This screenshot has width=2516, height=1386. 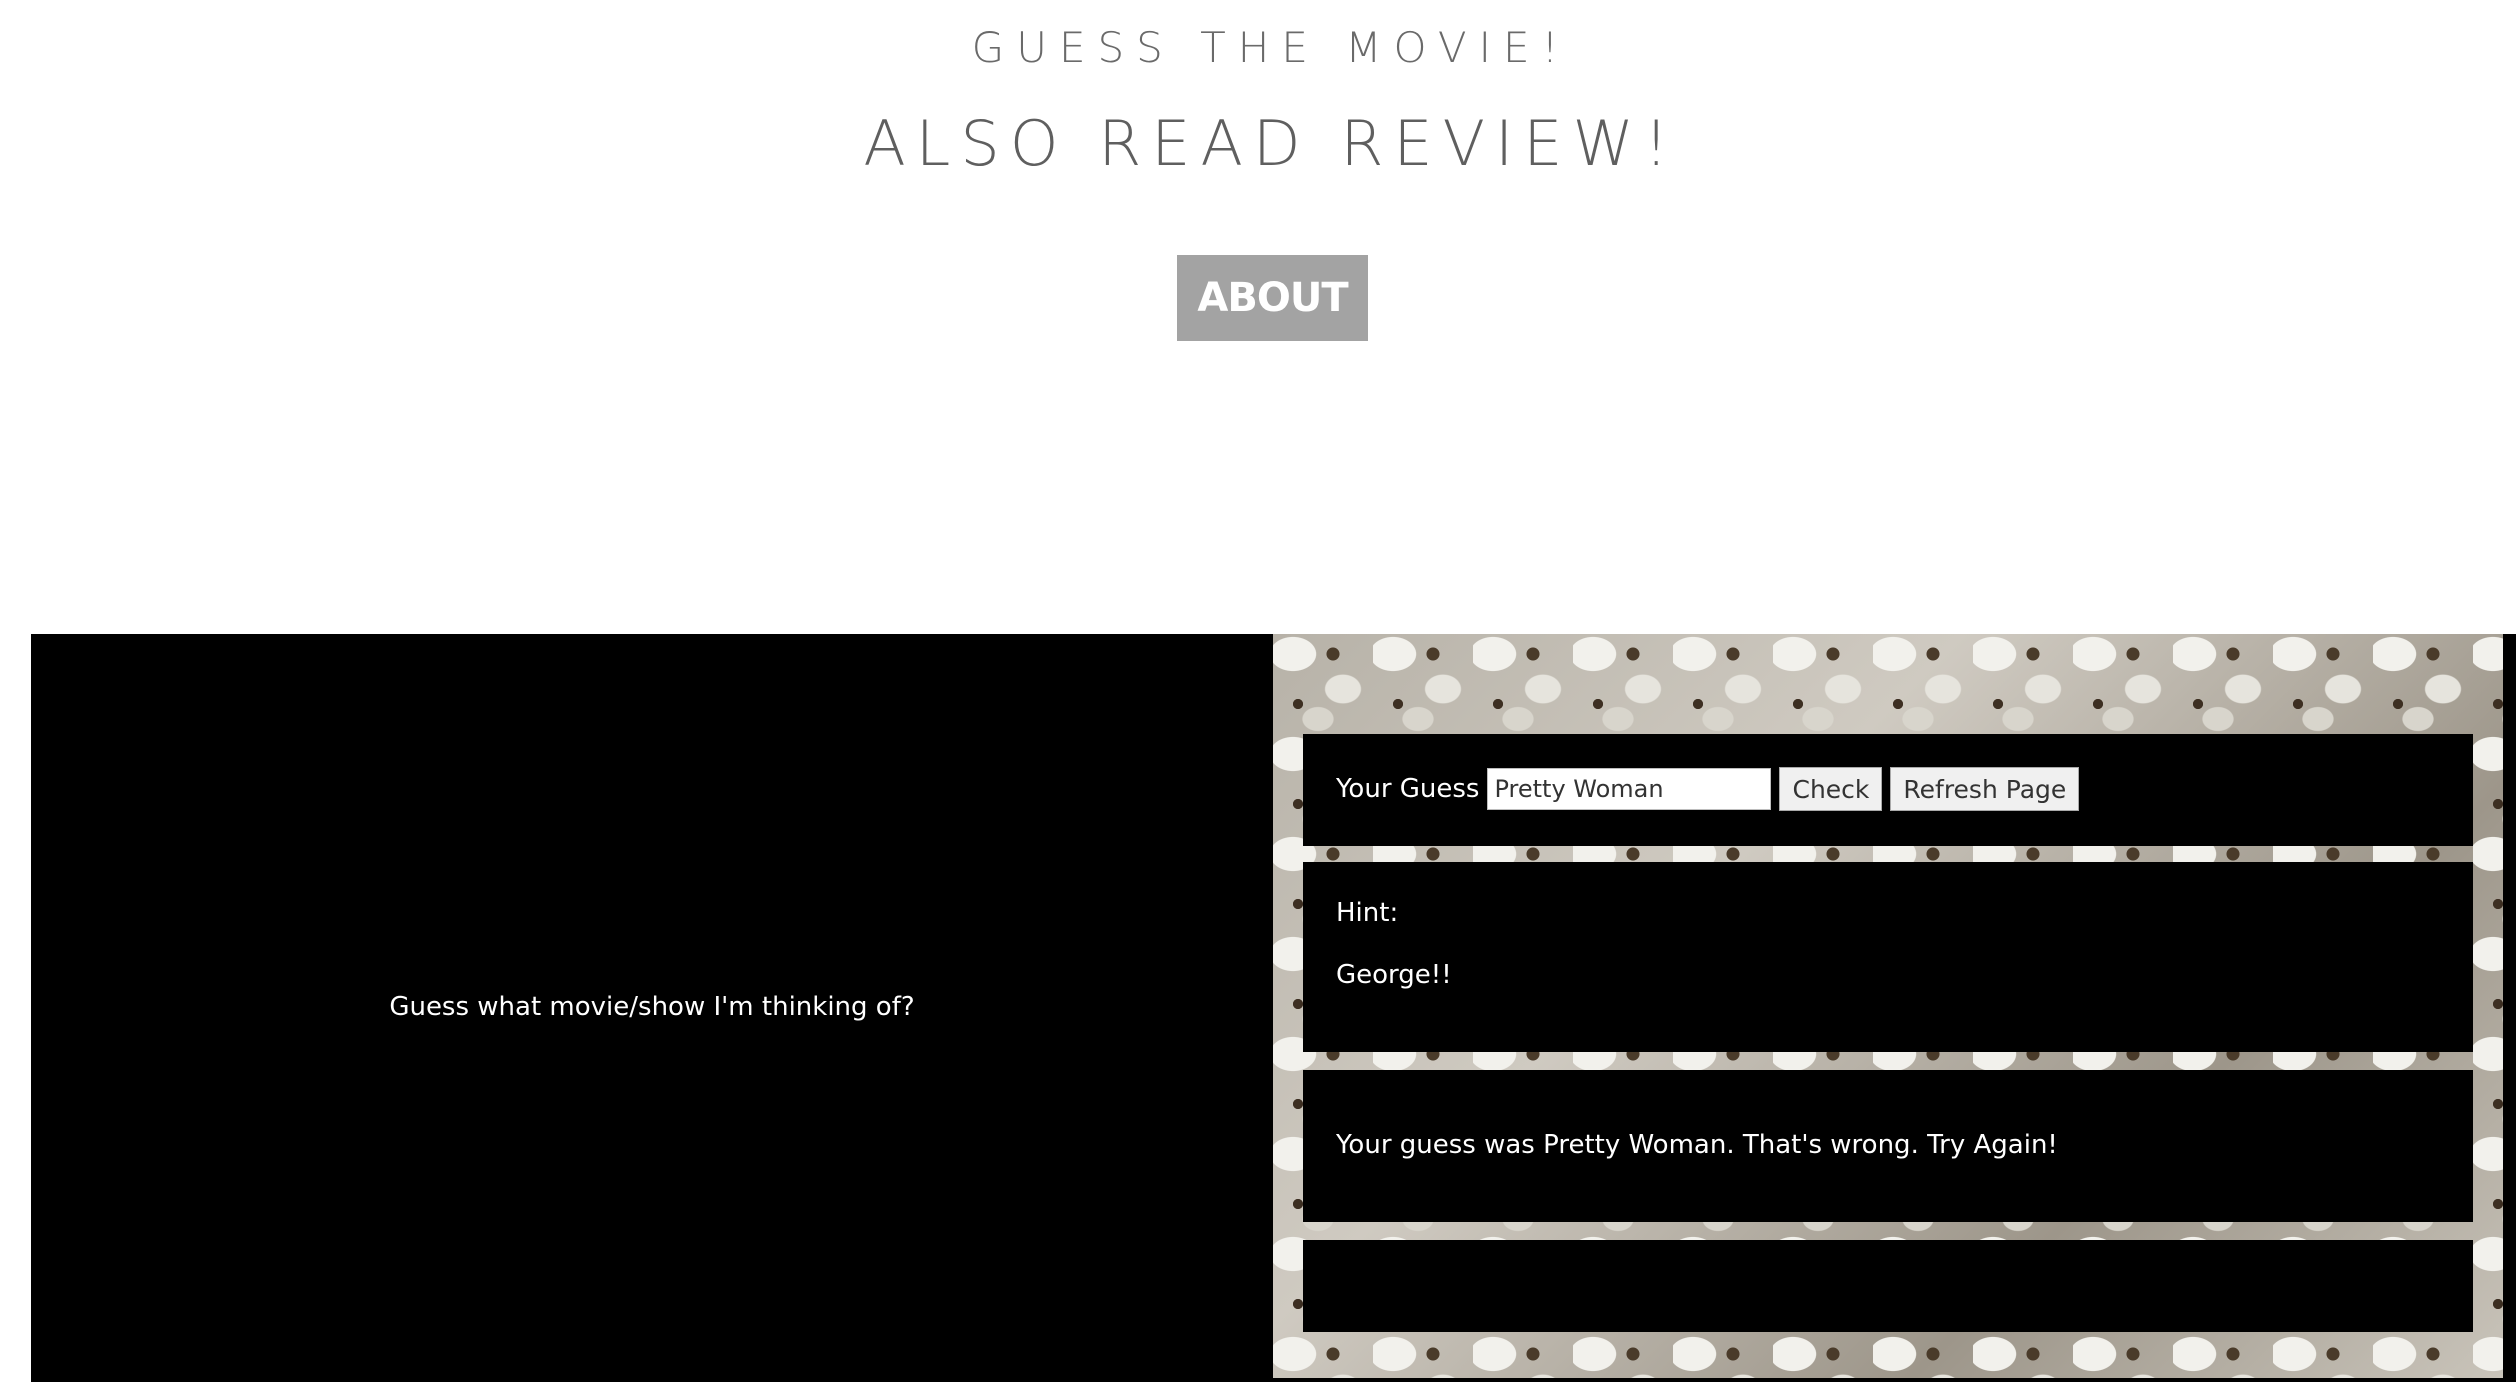 What do you see at coordinates (1394, 975) in the screenshot?
I see `hint-text: George!!` at bounding box center [1394, 975].